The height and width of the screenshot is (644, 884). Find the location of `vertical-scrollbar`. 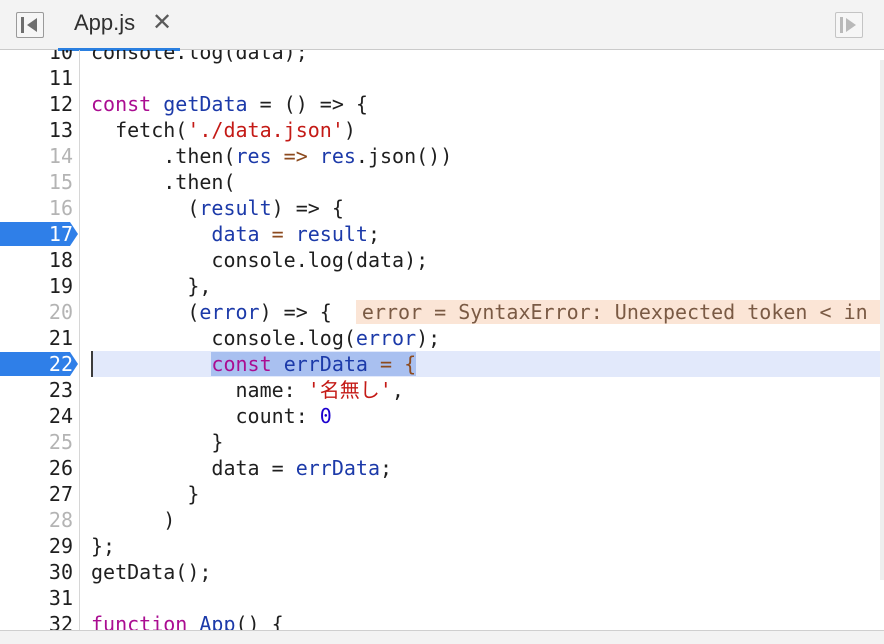

vertical-scrollbar is located at coordinates (882, 320).